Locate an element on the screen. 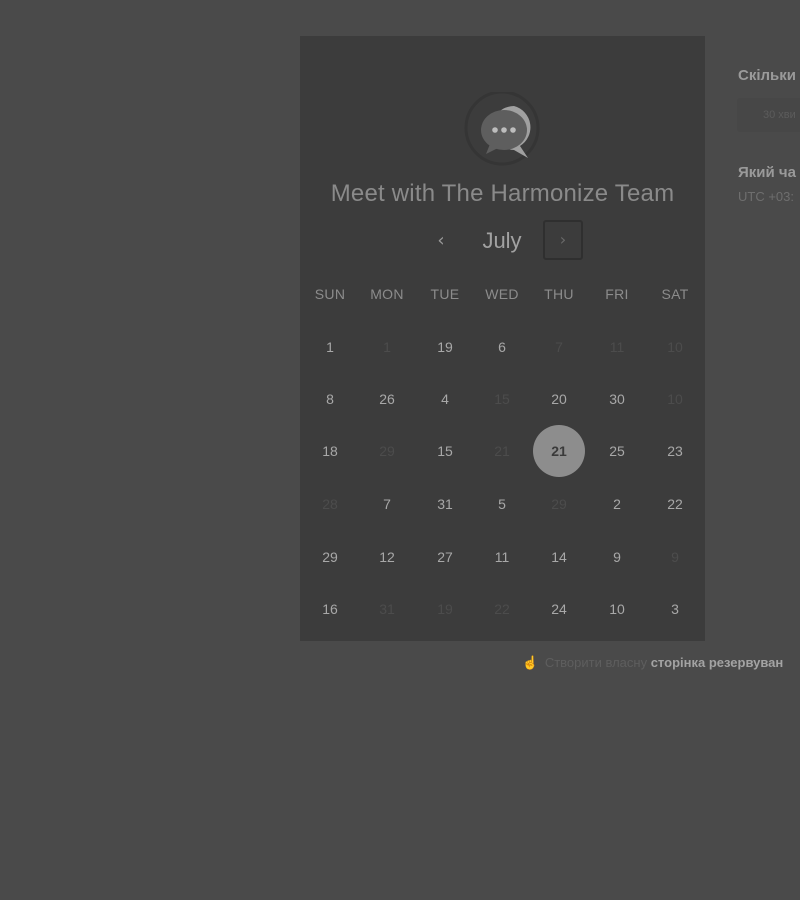 The height and width of the screenshot is (900, 800). chat-bubble-logo-icon is located at coordinates (502, 129).